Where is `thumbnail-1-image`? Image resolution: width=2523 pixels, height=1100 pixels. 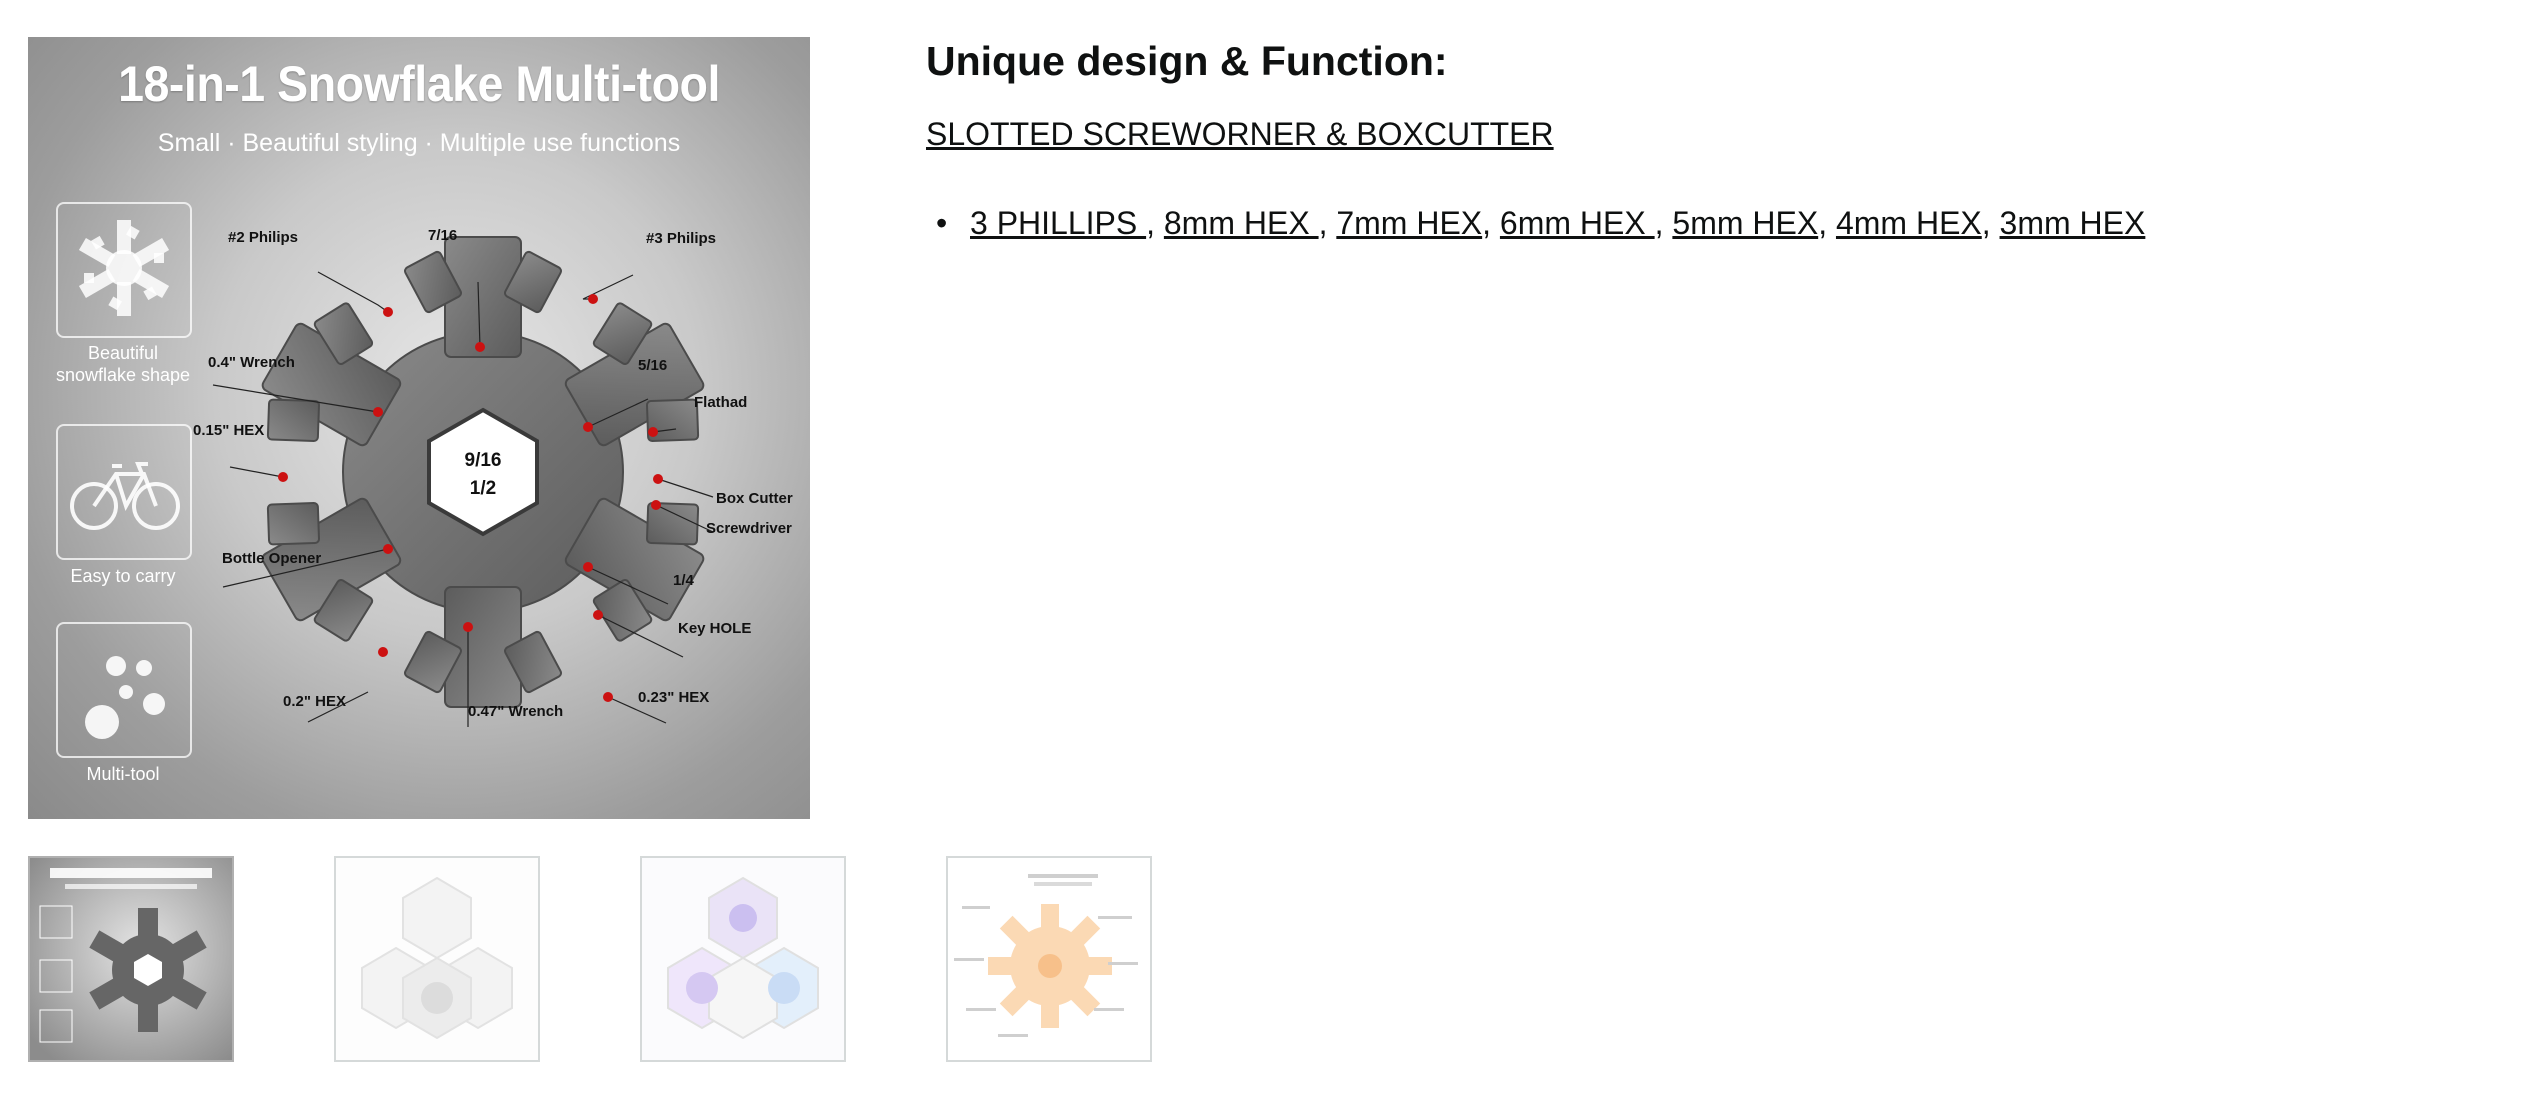
thumbnail-1-image is located at coordinates (131, 959).